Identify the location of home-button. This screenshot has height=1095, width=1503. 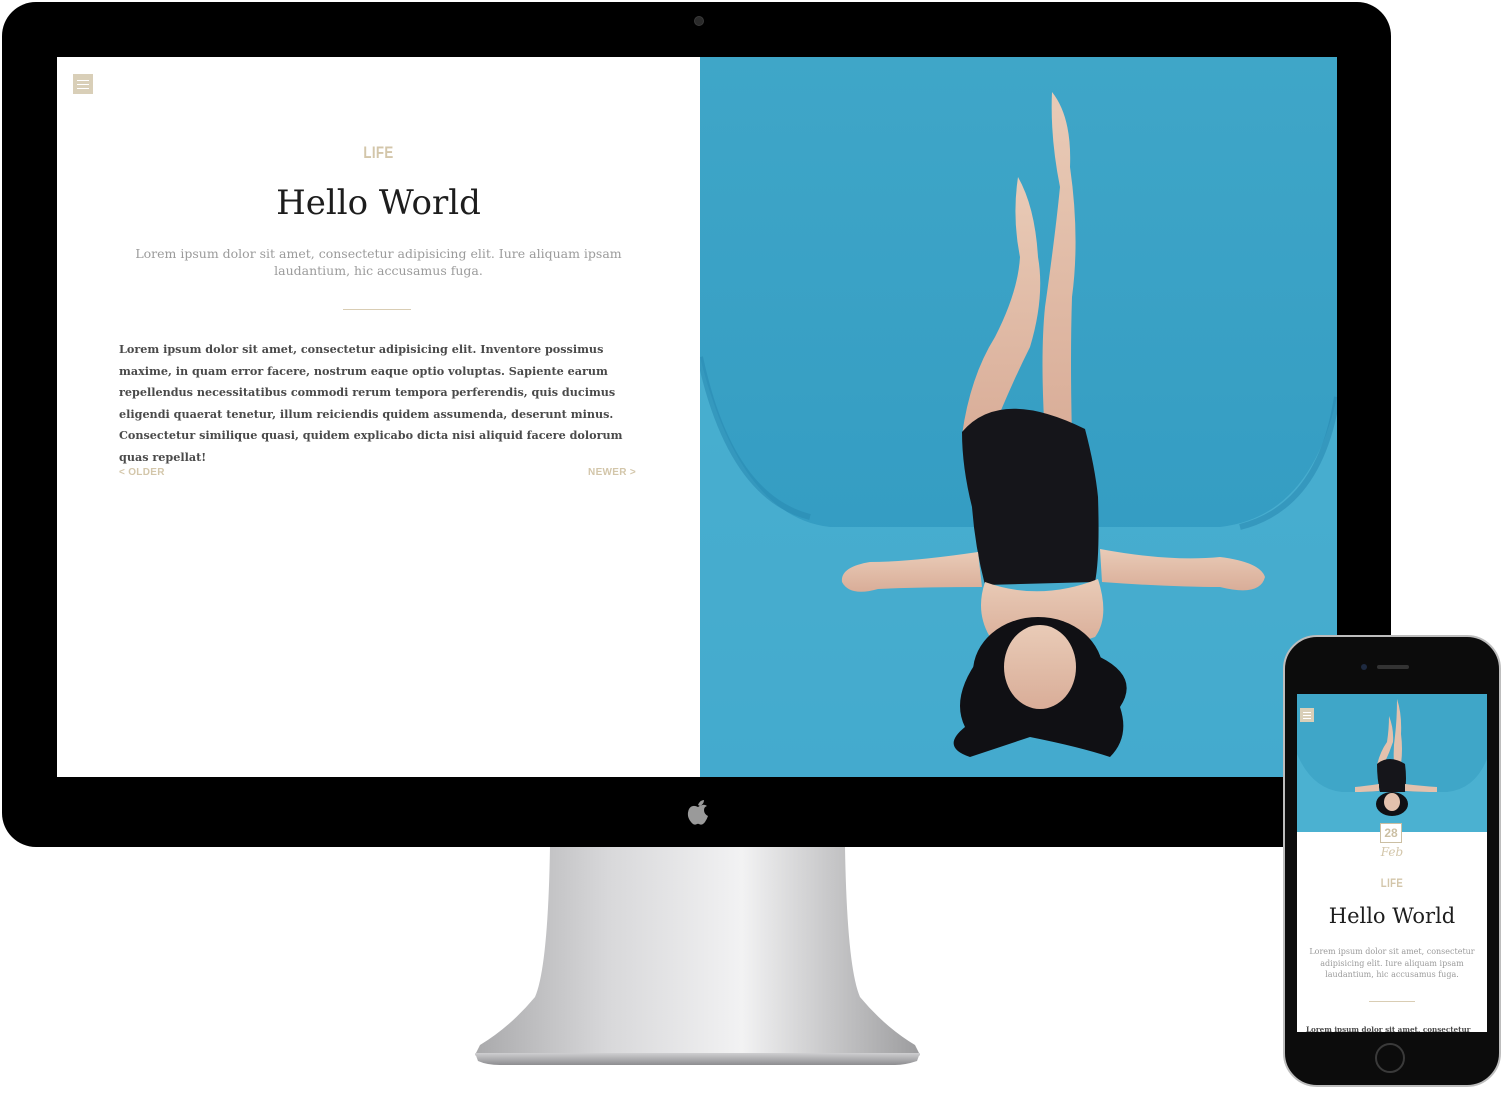
(1390, 1058).